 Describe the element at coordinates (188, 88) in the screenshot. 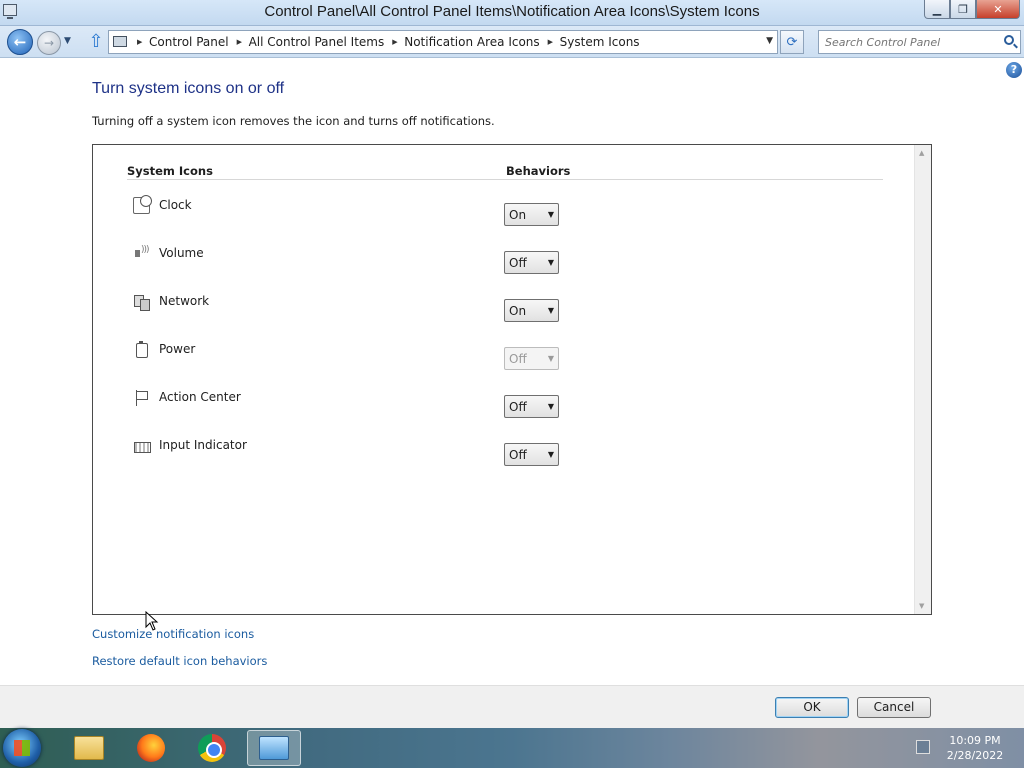

I see `page-title: Turn system icons on or off` at that location.